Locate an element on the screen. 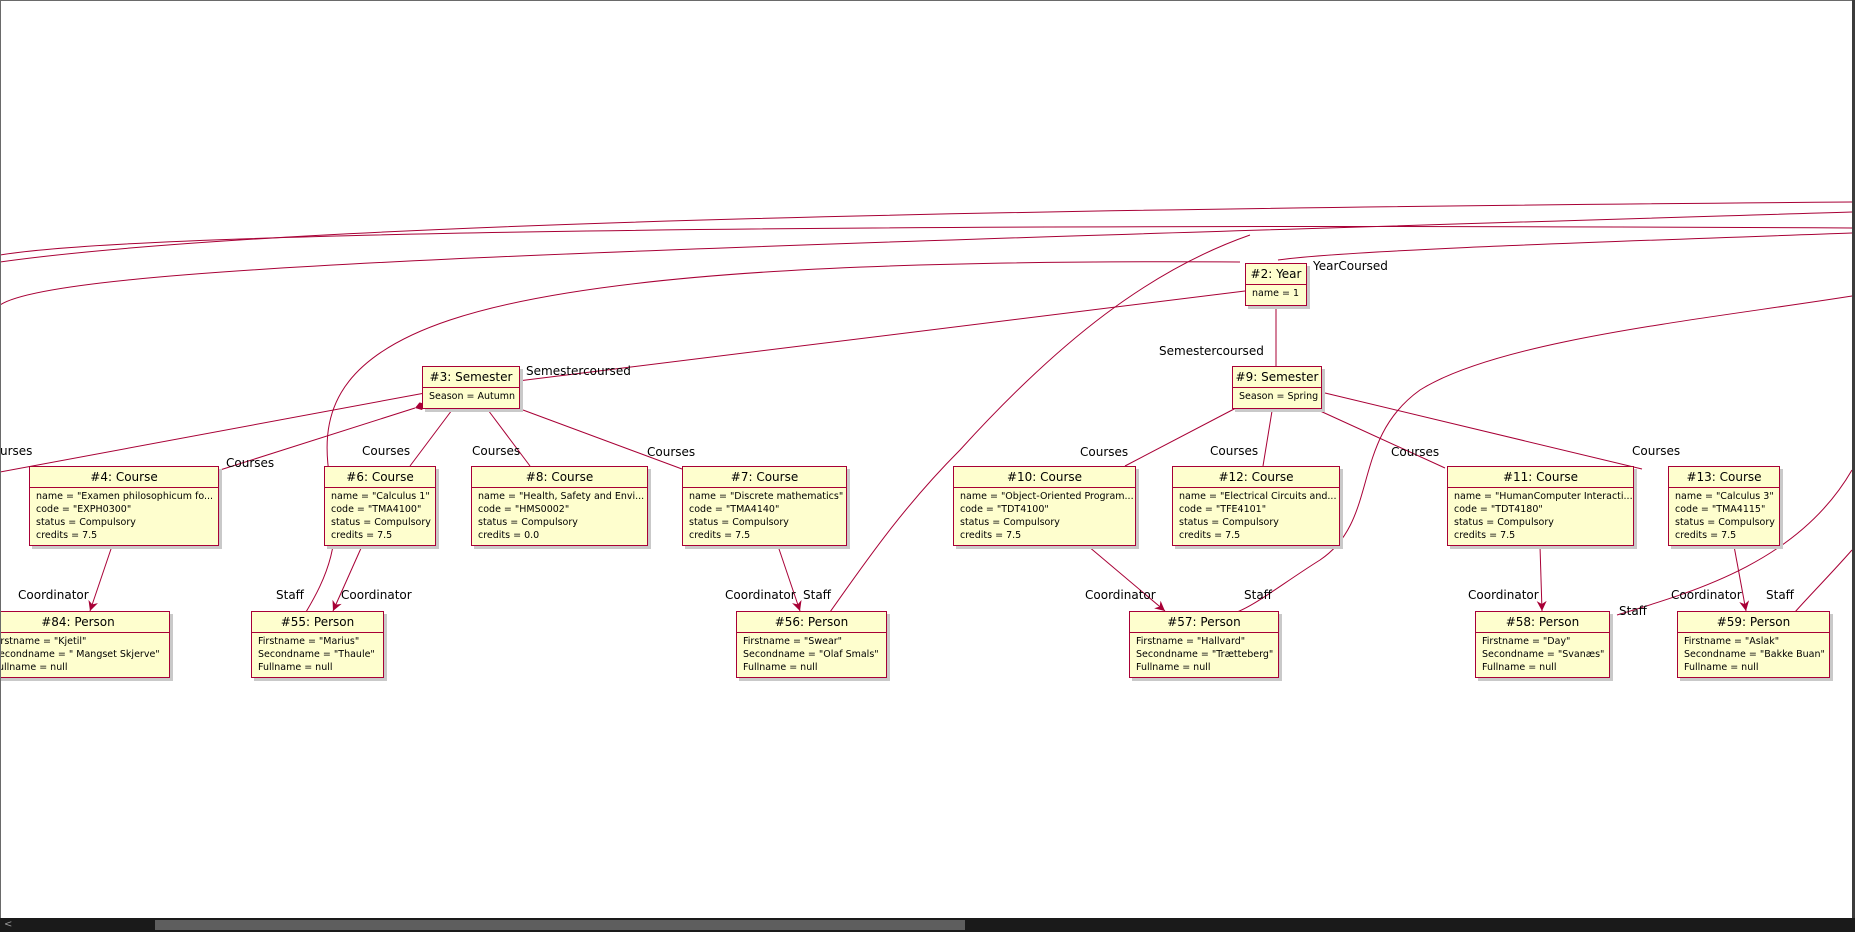 This screenshot has height=932, width=1855. course-7-name: name = "Discrete mathematics" is located at coordinates (766, 496).